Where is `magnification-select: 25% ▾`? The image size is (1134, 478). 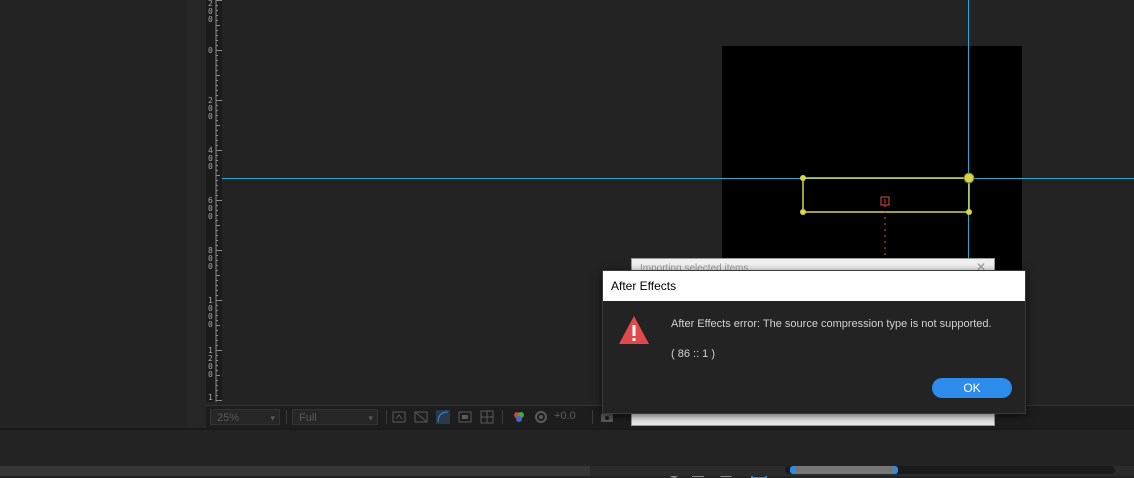 magnification-select: 25% ▾ is located at coordinates (245, 417).